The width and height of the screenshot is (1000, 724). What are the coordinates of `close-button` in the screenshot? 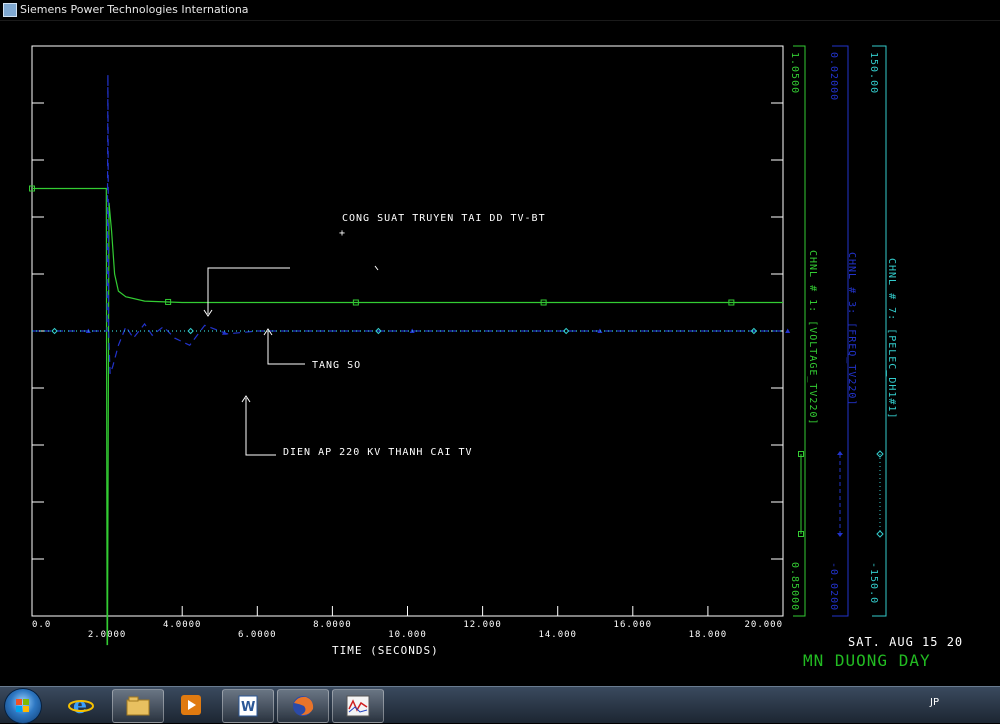 It's located at (926, 9).